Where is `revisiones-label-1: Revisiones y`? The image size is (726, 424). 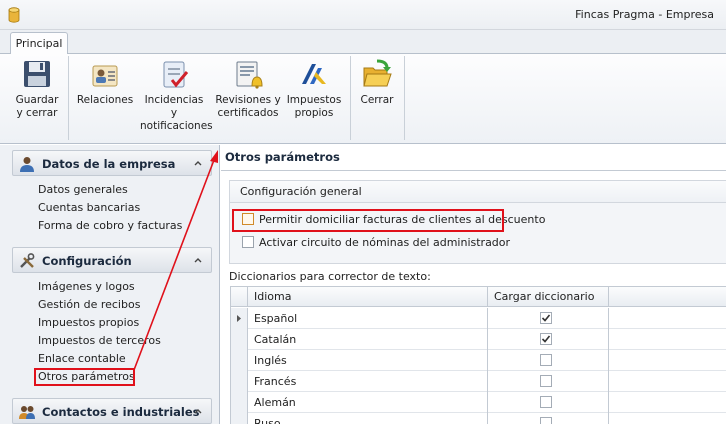 revisiones-label-1: Revisiones y is located at coordinates (248, 100).